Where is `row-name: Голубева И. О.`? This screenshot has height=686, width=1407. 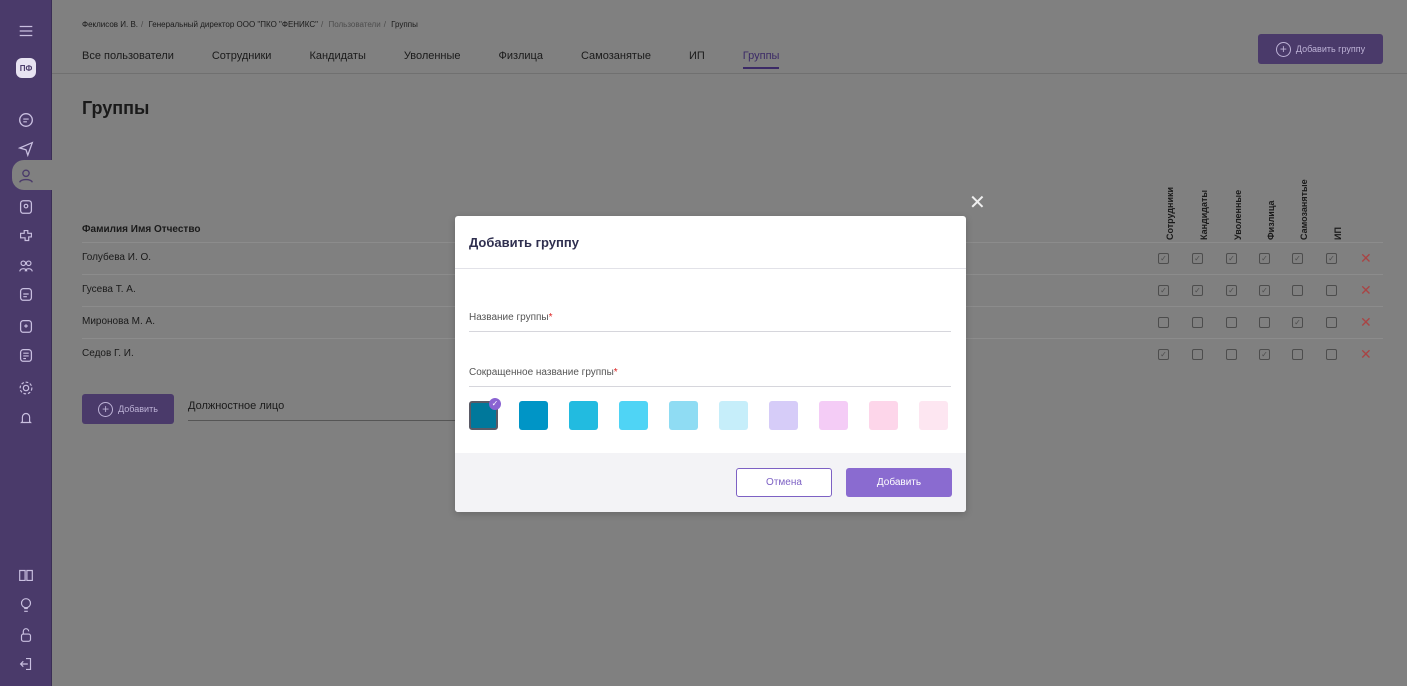
row-name: Голубева И. О. is located at coordinates (117, 257).